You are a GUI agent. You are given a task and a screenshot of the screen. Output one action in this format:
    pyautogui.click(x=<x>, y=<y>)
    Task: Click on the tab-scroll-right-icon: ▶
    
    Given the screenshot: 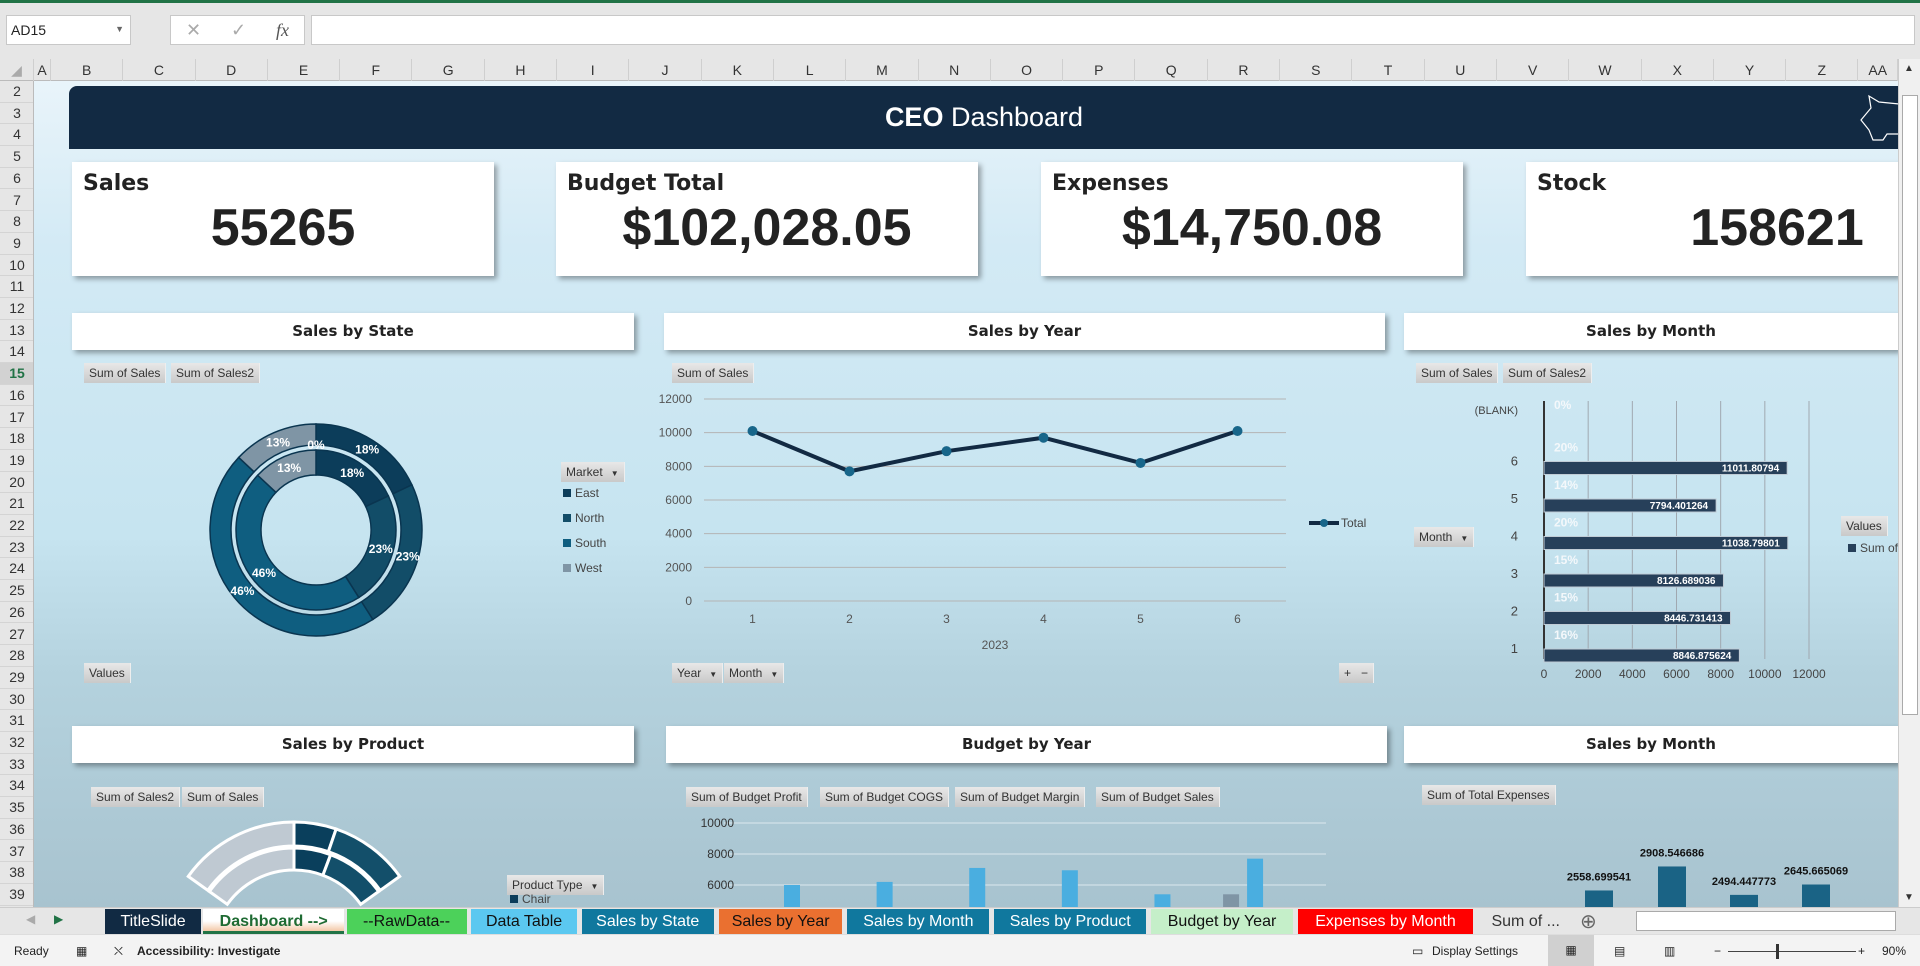 What is the action you would take?
    pyautogui.click(x=58, y=919)
    